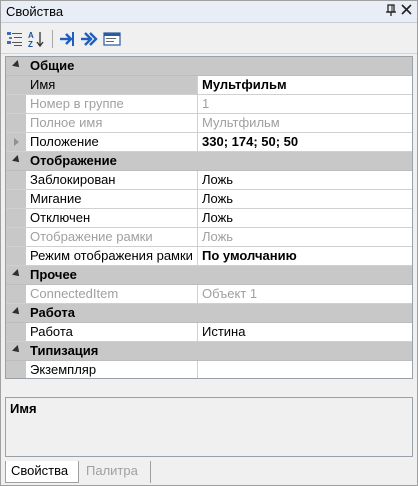 This screenshot has width=418, height=486. I want to click on property-row-work: Работа Истина, so click(209, 332).